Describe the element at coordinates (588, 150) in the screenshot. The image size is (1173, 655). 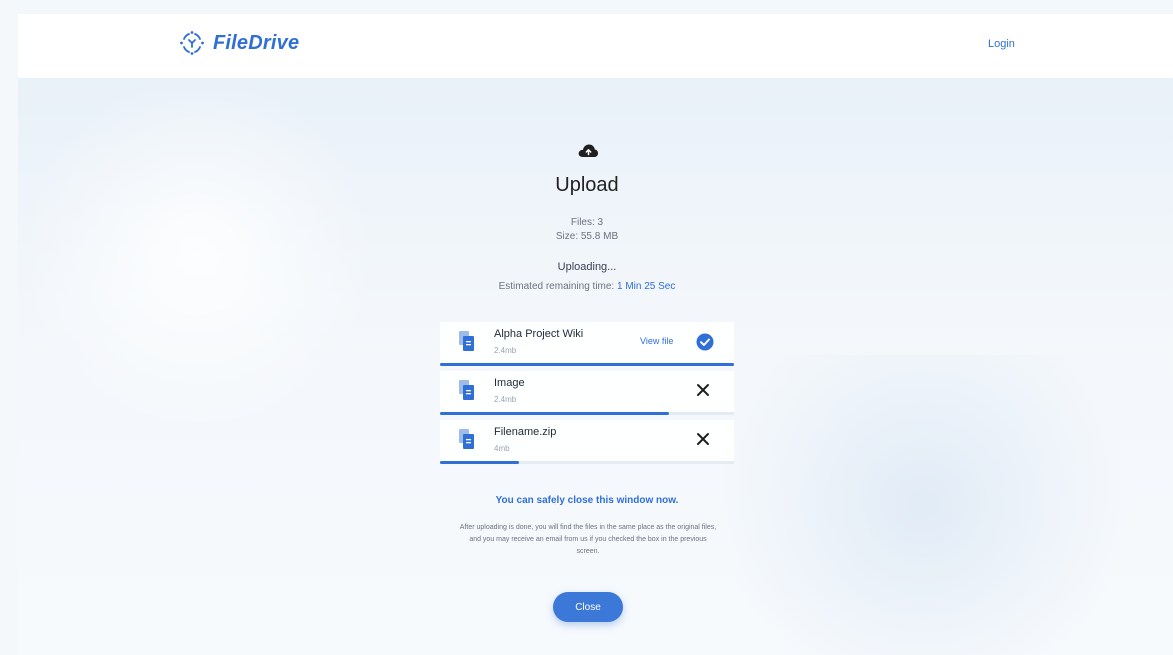
I see `cloud-upload-icon` at that location.